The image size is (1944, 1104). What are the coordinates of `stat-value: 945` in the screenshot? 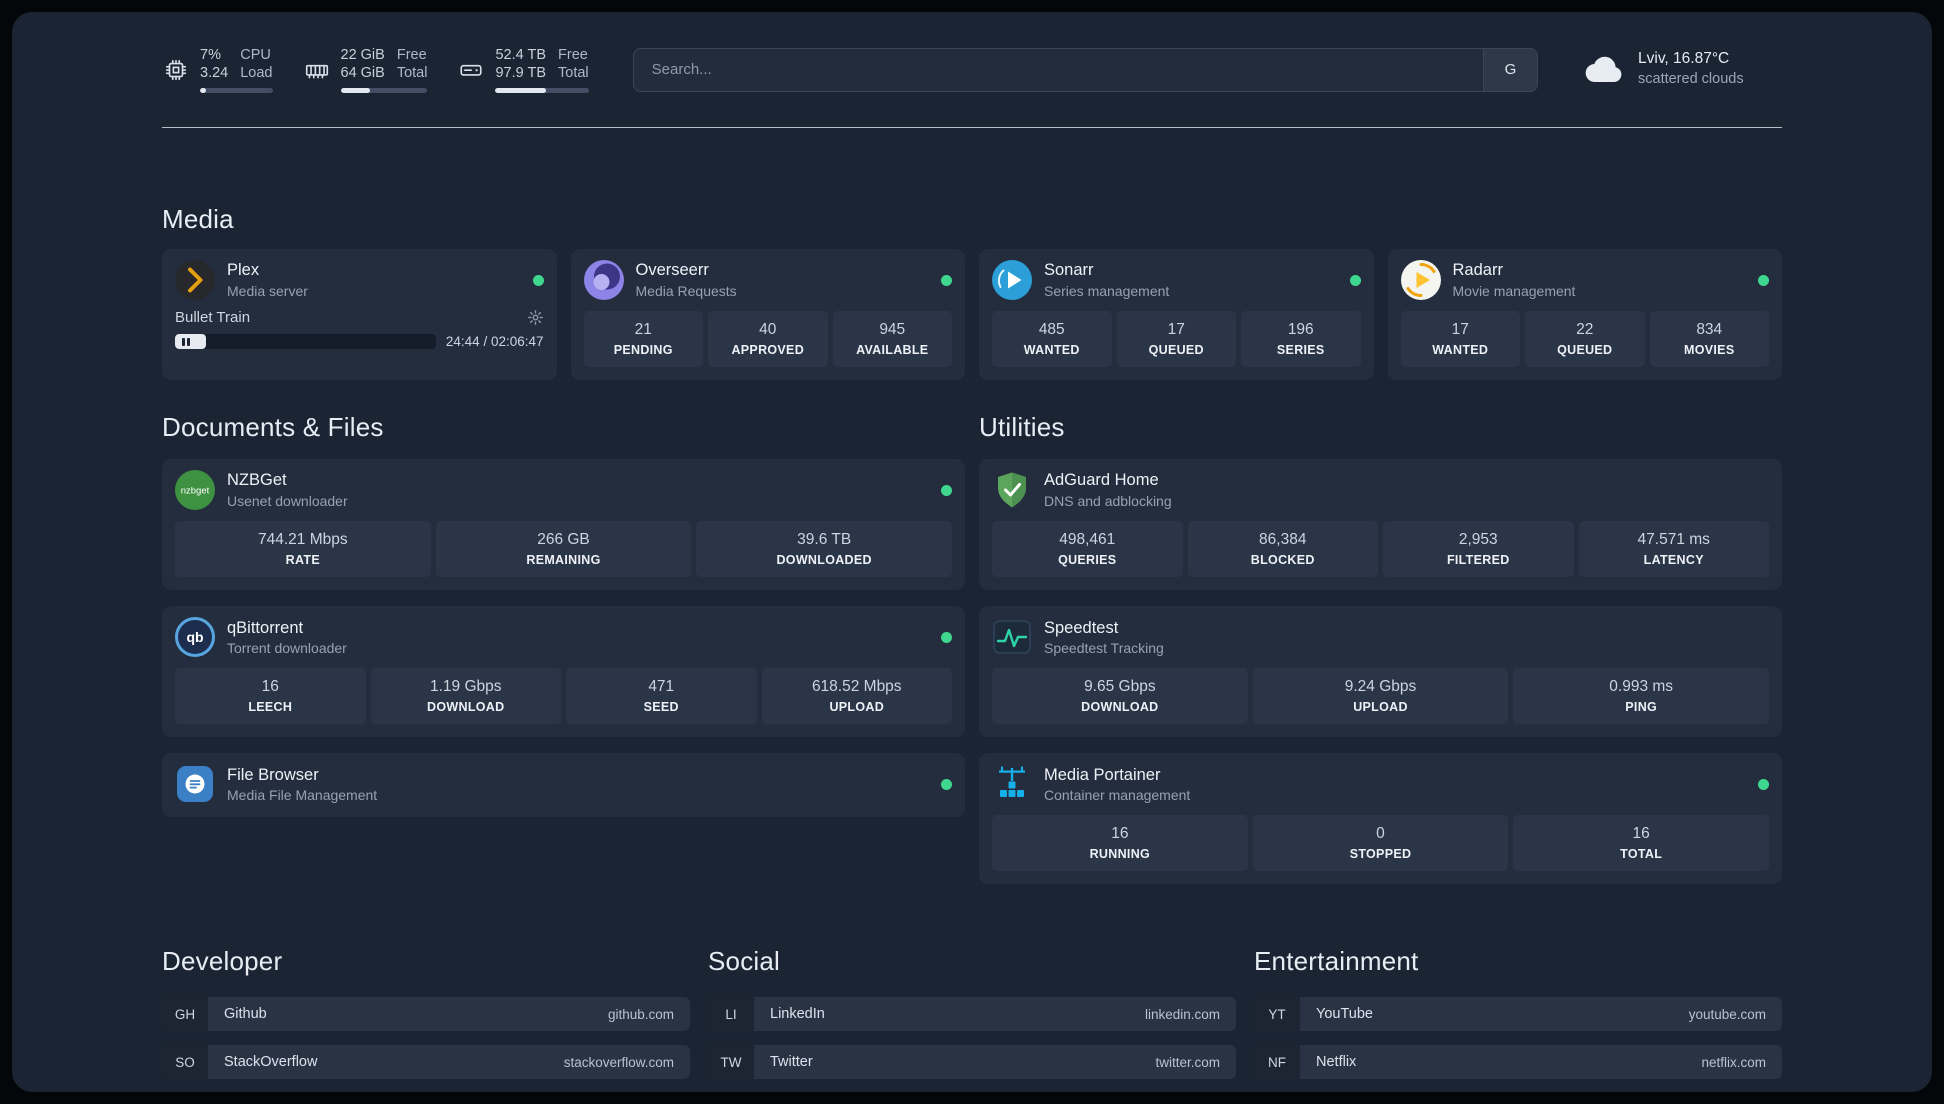 It's located at (892, 330).